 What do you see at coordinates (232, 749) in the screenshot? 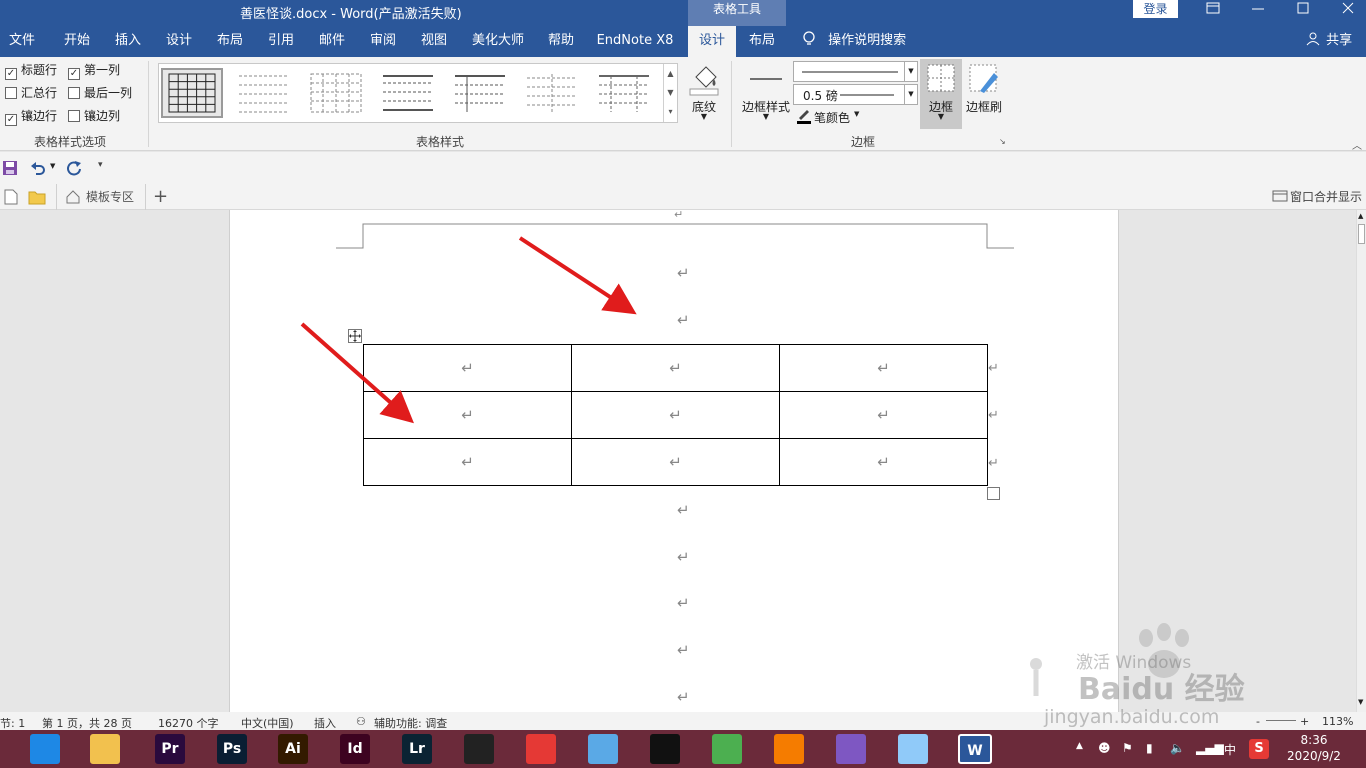
I see `taskbar-app-photoshop: Ps` at bounding box center [232, 749].